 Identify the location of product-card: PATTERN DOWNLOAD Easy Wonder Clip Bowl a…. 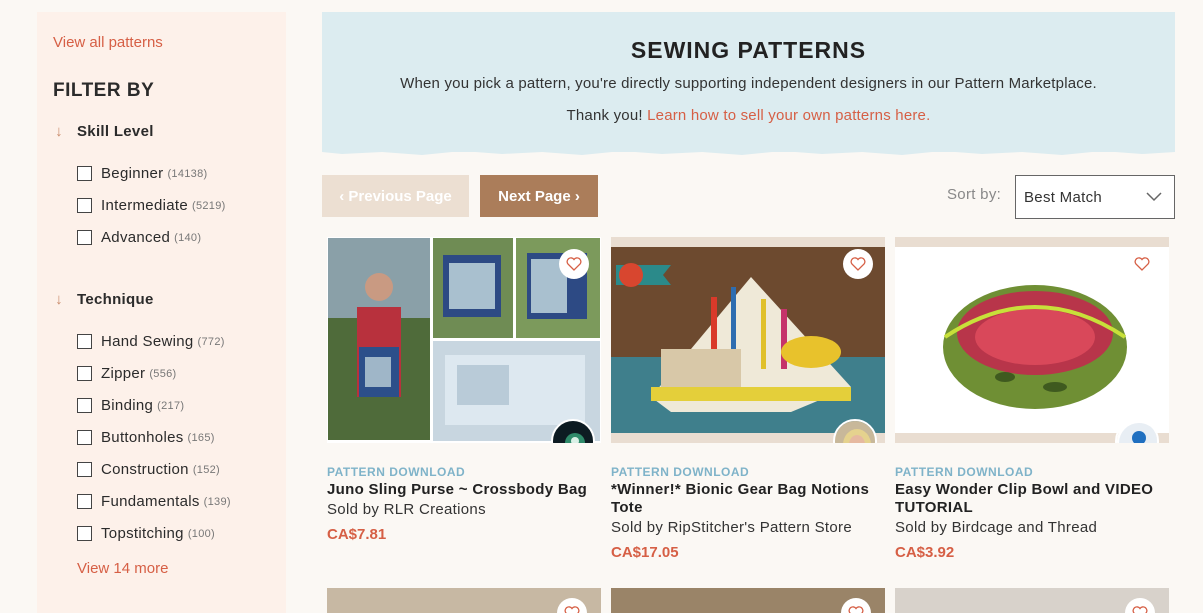
(1032, 399).